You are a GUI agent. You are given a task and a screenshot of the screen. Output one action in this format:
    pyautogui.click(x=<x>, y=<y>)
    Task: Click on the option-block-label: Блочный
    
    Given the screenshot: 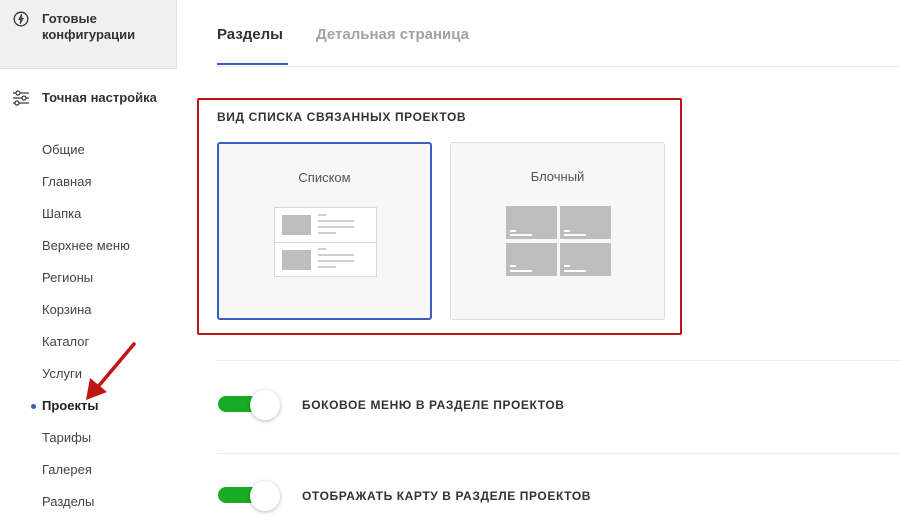 What is the action you would take?
    pyautogui.click(x=557, y=176)
    